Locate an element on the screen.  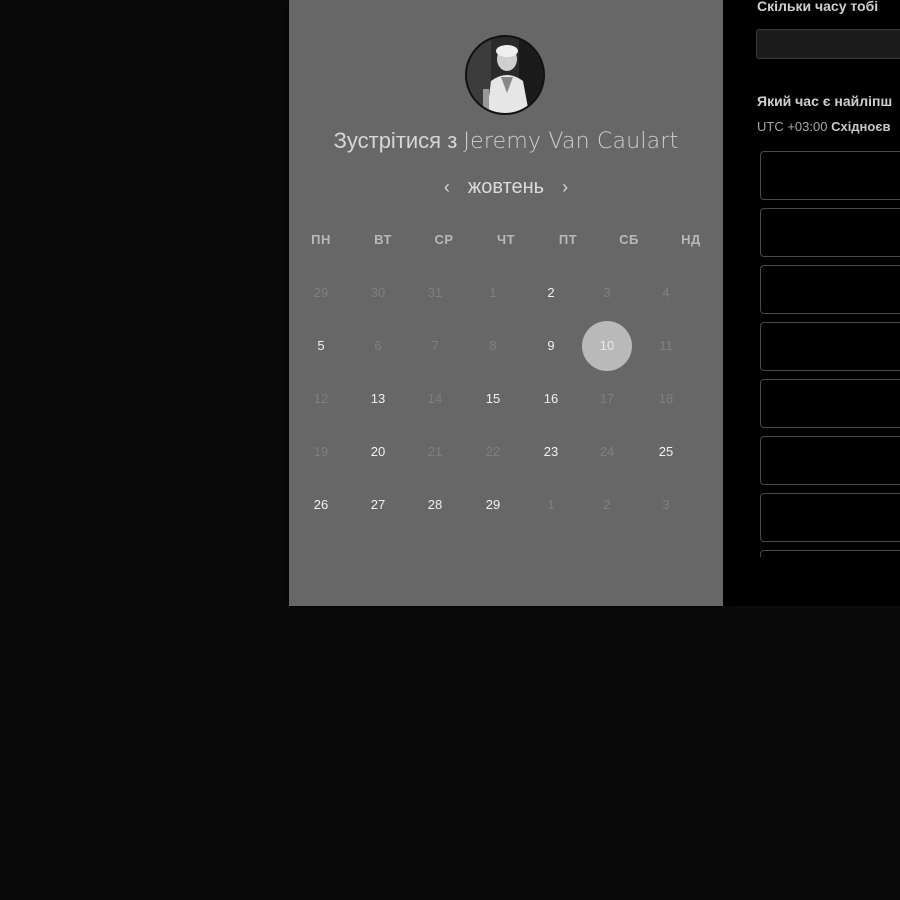
calendar-day: 13 is located at coordinates (378, 399).